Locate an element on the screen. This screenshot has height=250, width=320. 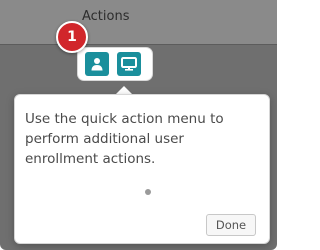
pagination-dot is located at coordinates (148, 192).